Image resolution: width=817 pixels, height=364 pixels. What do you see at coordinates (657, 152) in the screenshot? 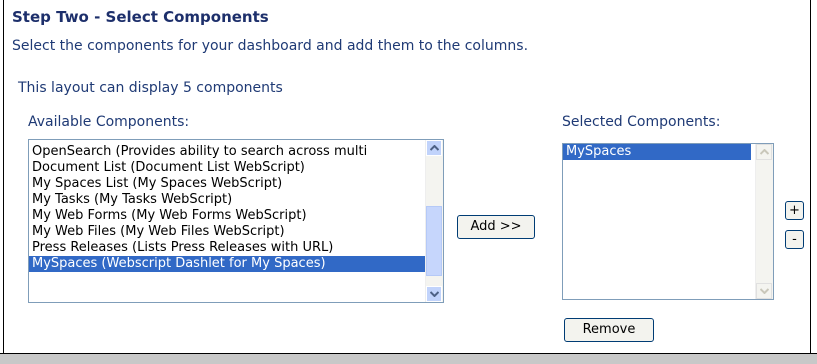
I see `list-item-selected: MySpaces` at bounding box center [657, 152].